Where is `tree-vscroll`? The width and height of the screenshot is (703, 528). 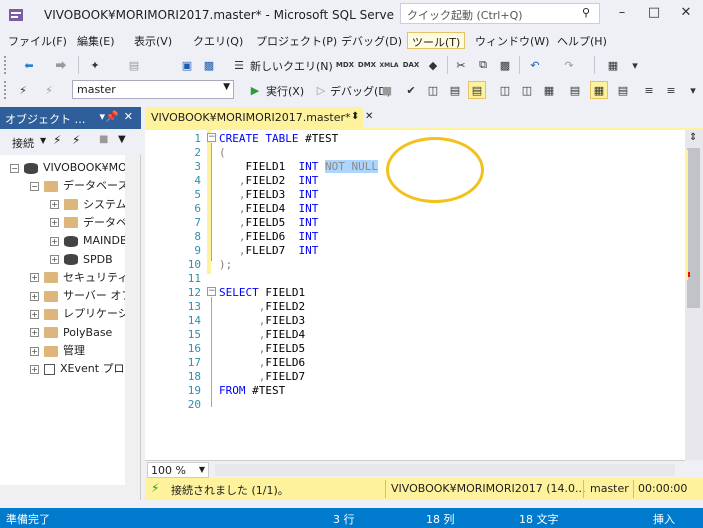
tree-vscroll is located at coordinates (132, 327).